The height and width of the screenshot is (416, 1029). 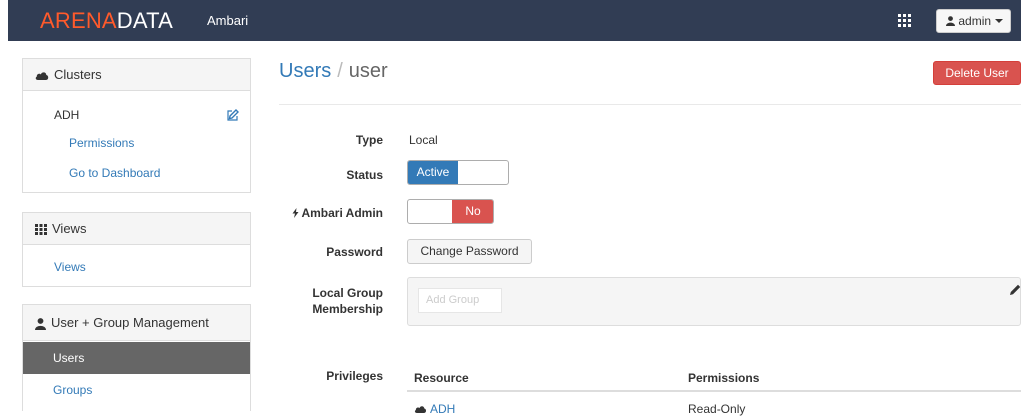 What do you see at coordinates (650, 104) in the screenshot?
I see `header-divider` at bounding box center [650, 104].